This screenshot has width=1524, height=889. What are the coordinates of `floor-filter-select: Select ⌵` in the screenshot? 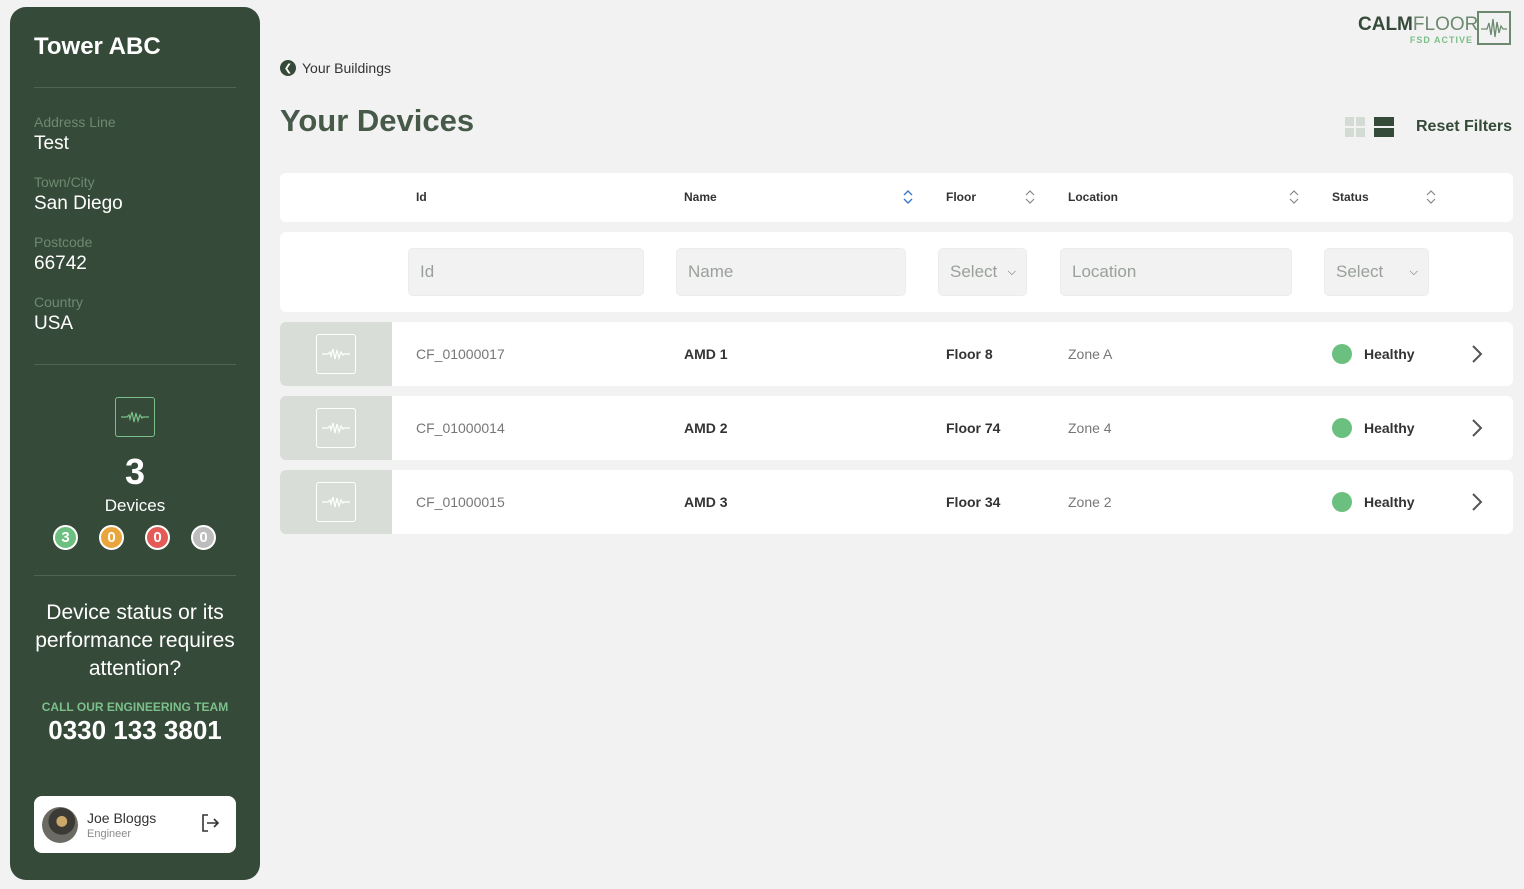 It's located at (982, 272).